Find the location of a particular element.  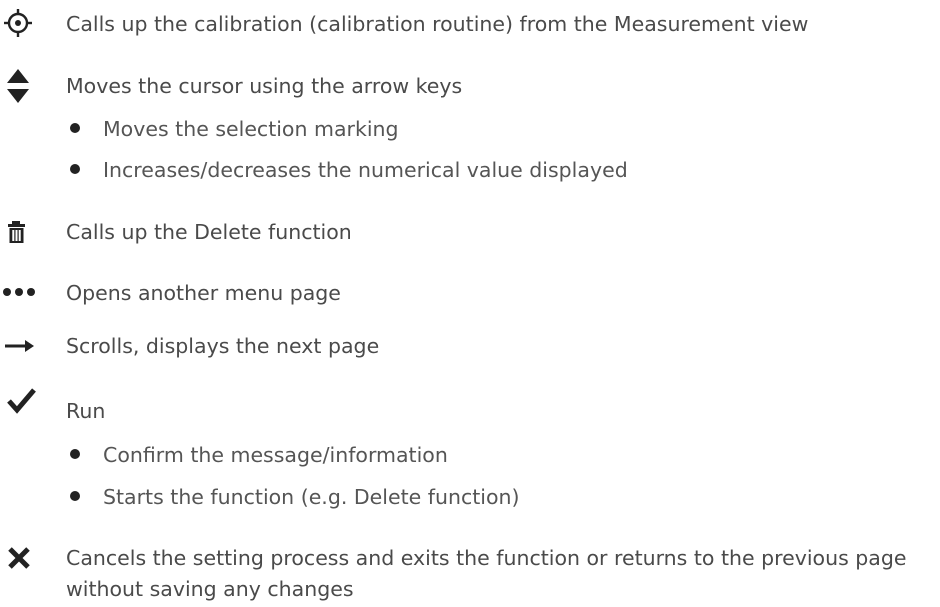

item-description: Moves the cursor using the arrow keys is located at coordinates (264, 86).